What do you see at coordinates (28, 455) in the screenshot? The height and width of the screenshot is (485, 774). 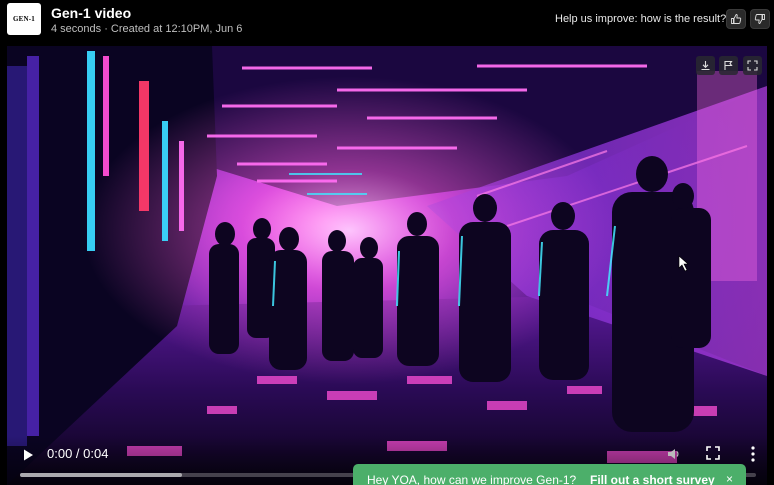 I see `play-icon` at bounding box center [28, 455].